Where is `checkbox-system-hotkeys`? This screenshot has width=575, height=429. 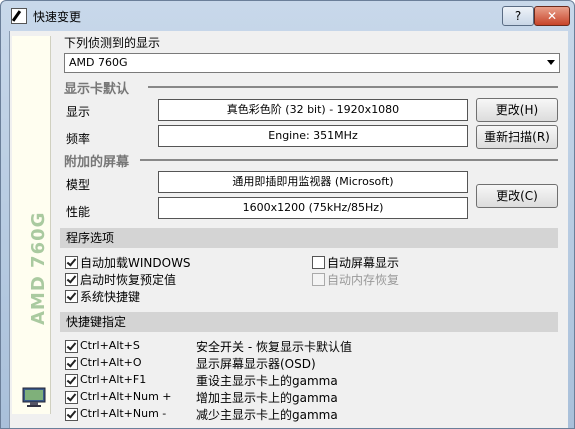 checkbox-system-hotkeys is located at coordinates (71, 296).